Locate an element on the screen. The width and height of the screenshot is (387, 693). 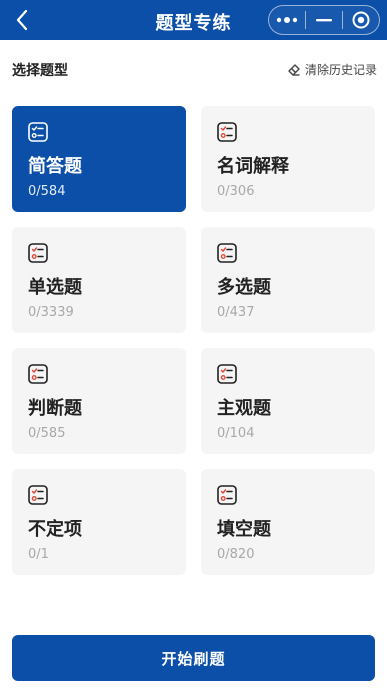
start-practice-button: 开始刷题 is located at coordinates (193, 658).